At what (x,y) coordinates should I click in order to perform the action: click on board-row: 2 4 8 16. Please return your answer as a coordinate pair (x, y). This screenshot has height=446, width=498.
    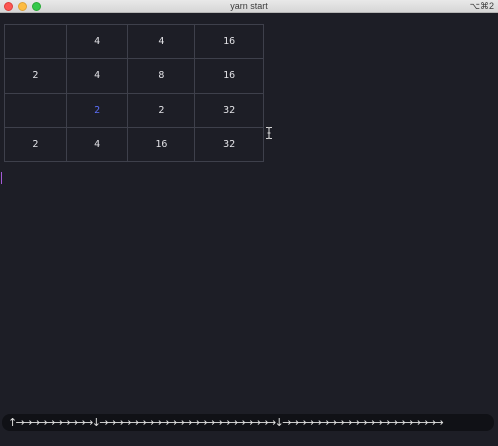
    Looking at the image, I should click on (134, 76).